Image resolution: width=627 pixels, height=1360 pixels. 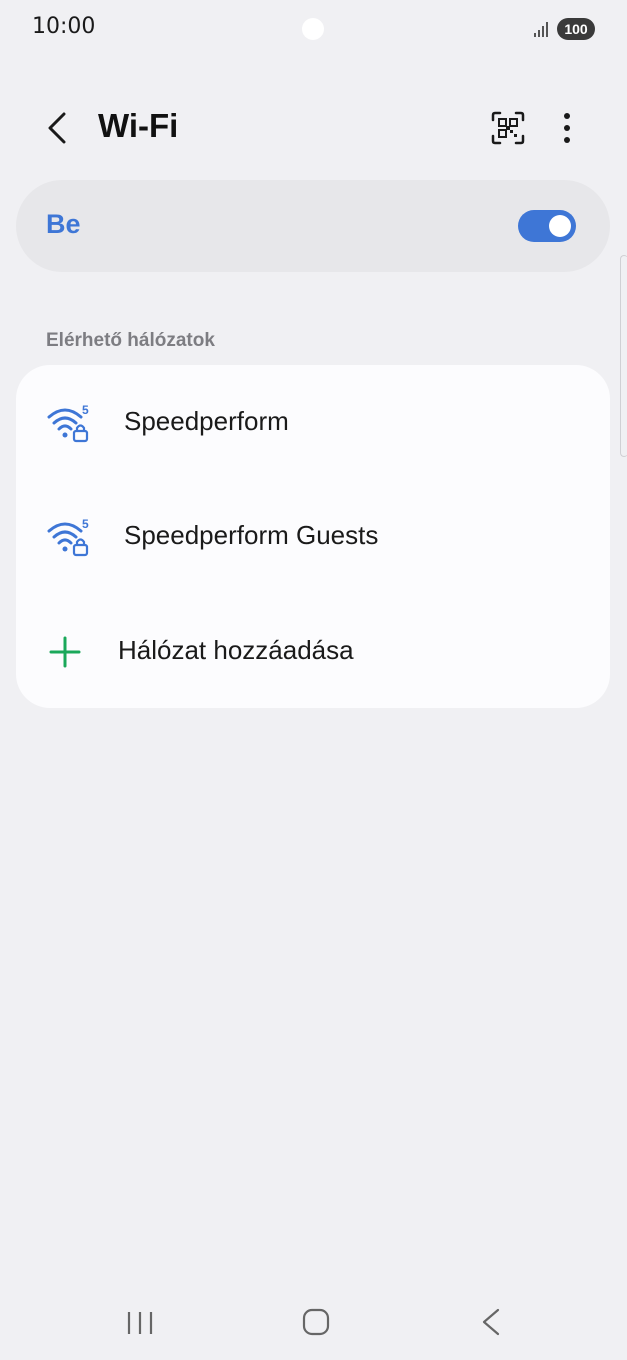 What do you see at coordinates (313, 422) in the screenshot?
I see `network-item: 5 Speedperform` at bounding box center [313, 422].